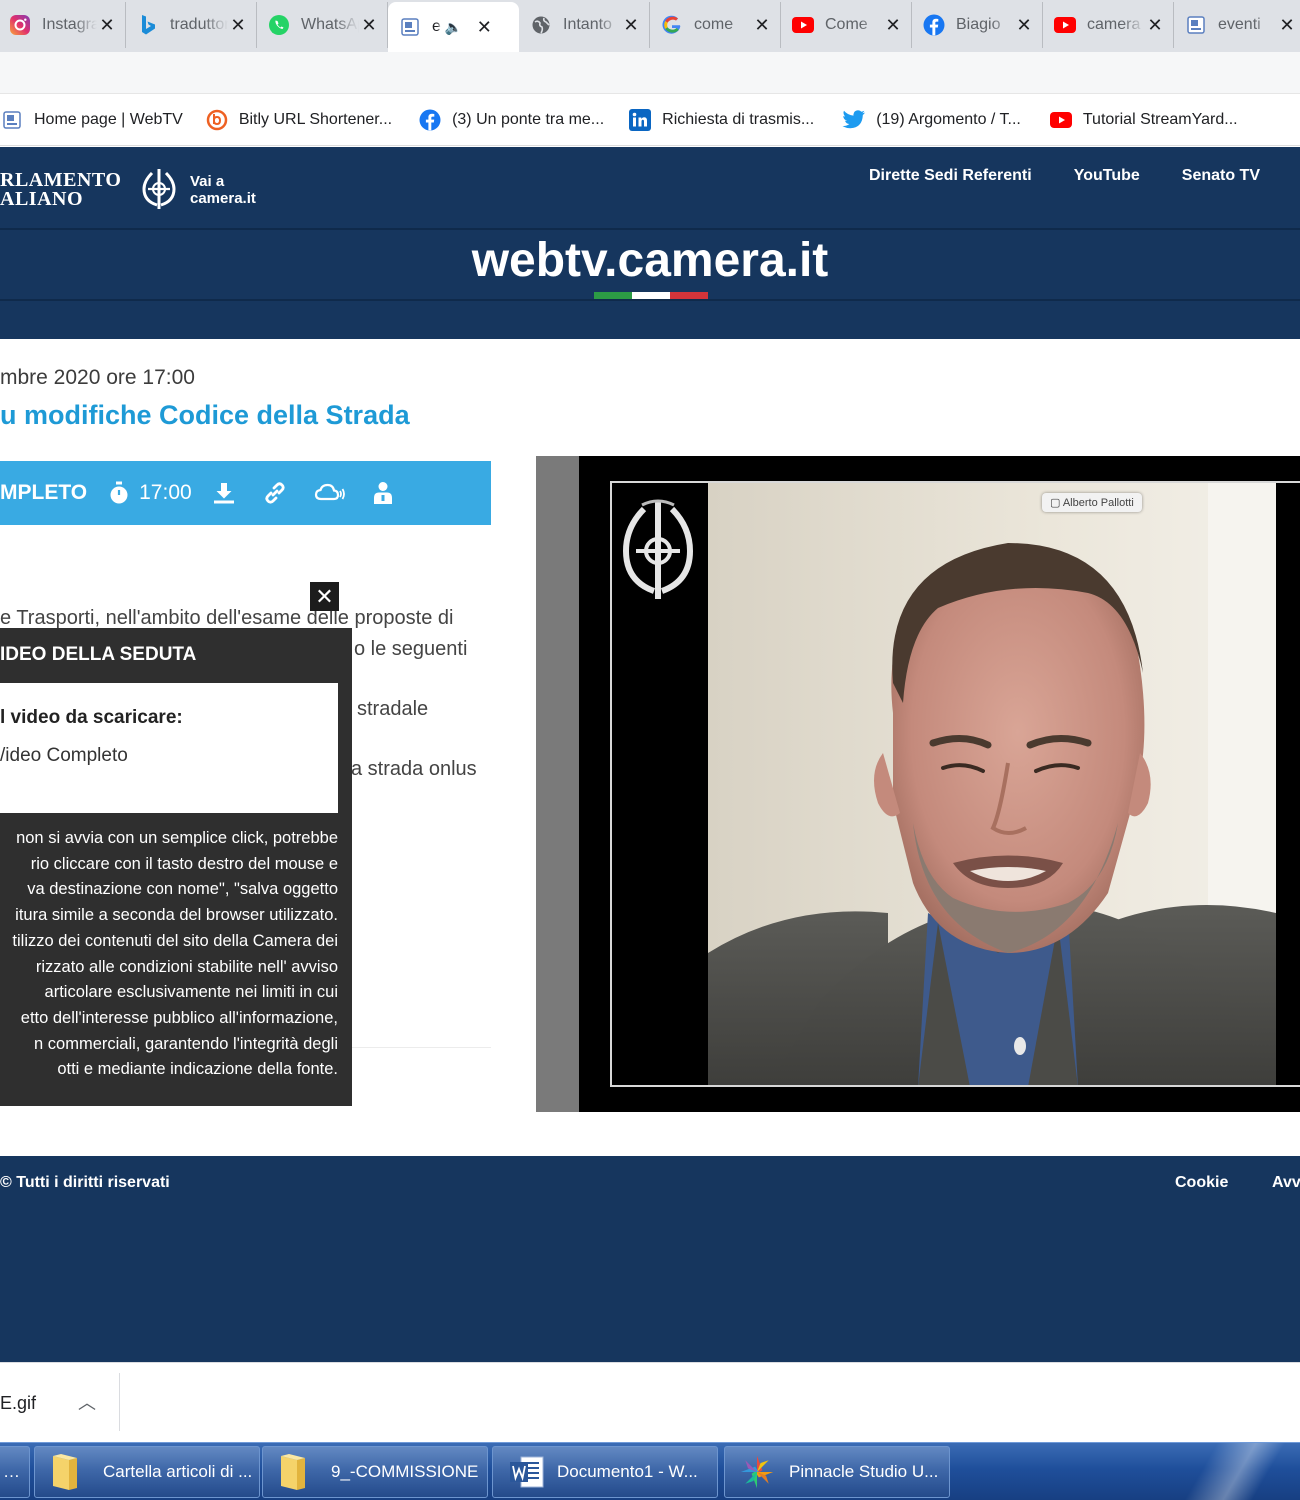  I want to click on popup-close-button: ✕, so click(324, 596).